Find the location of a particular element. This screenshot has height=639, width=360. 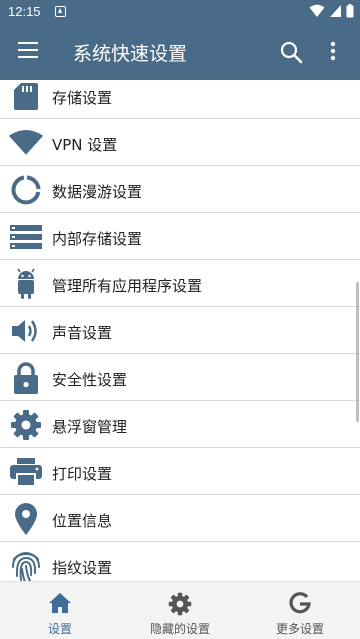

bottom-navigation: 设置 隐藏的设置 更多设置 is located at coordinates (180, 610).